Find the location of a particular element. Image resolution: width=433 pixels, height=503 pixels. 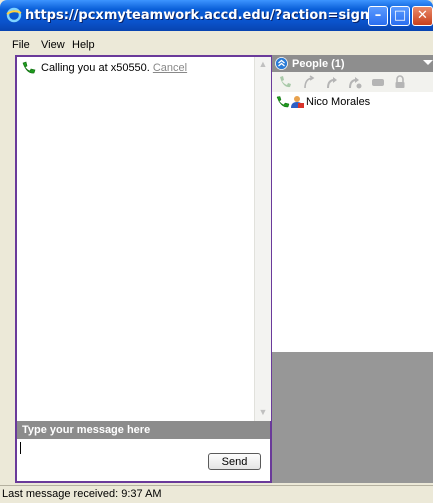

call-status-line: Calling you at x50550. Cancel is located at coordinates (104, 68).